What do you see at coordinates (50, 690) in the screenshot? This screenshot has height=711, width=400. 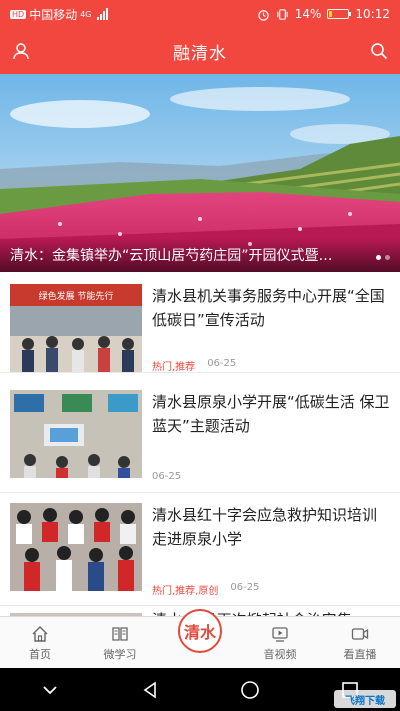 I see `chevron-down-icon` at bounding box center [50, 690].